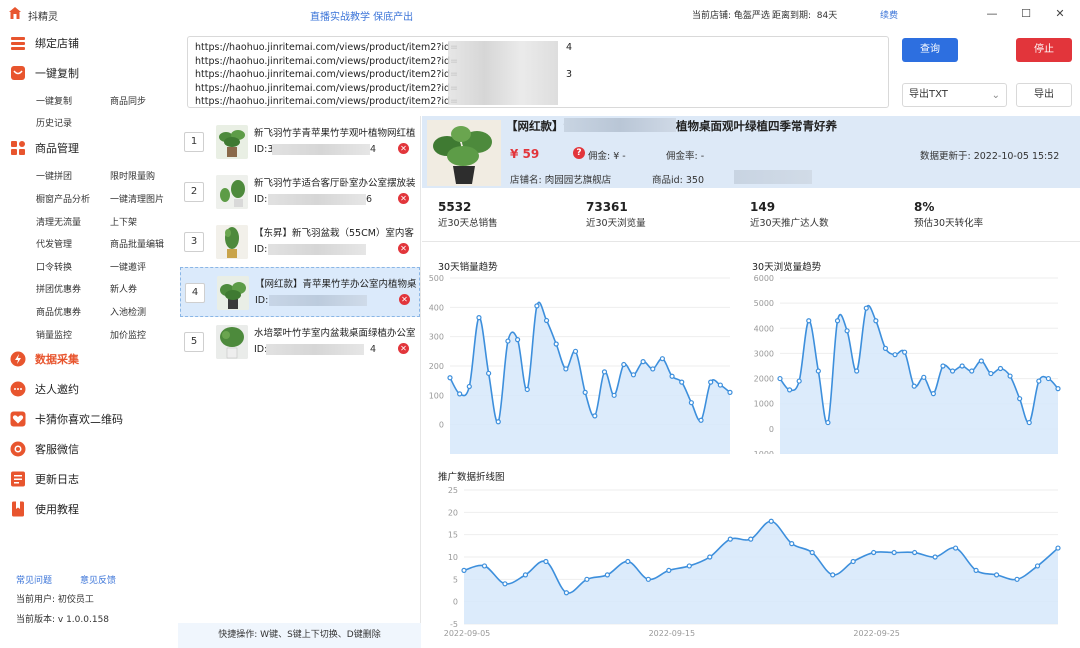 This screenshot has height=648, width=1080. I want to click on list-item-selected: 4 【网红款】青苹果竹芋办公室内植物桌 ID:3 ✕, so click(300, 292).